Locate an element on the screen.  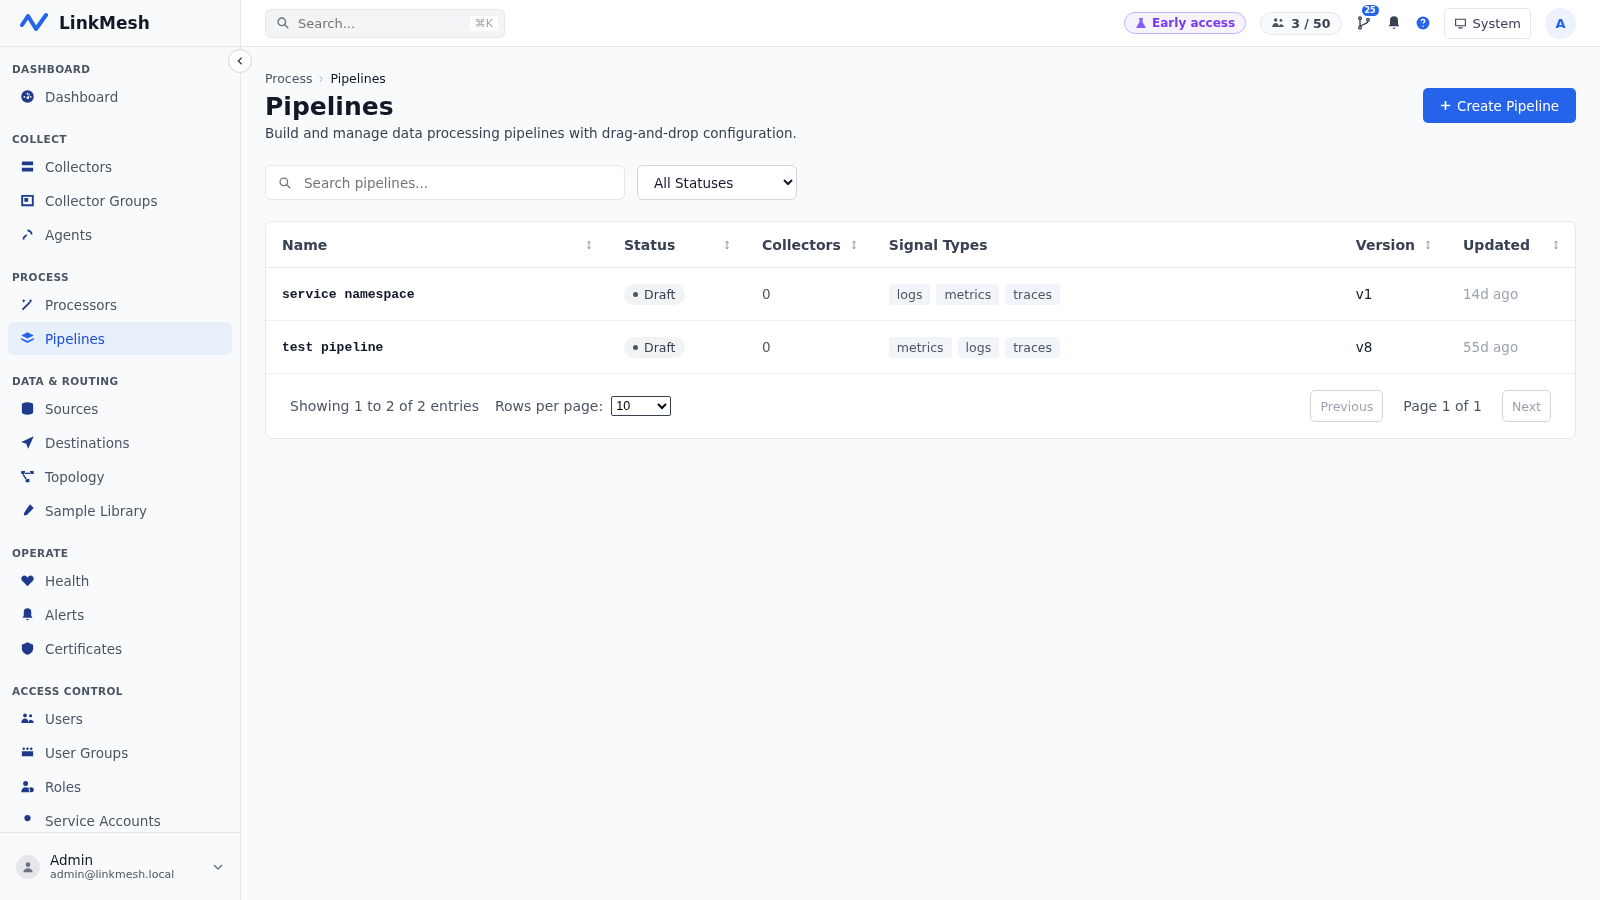
sidebar-item: Roles is located at coordinates (120, 786).